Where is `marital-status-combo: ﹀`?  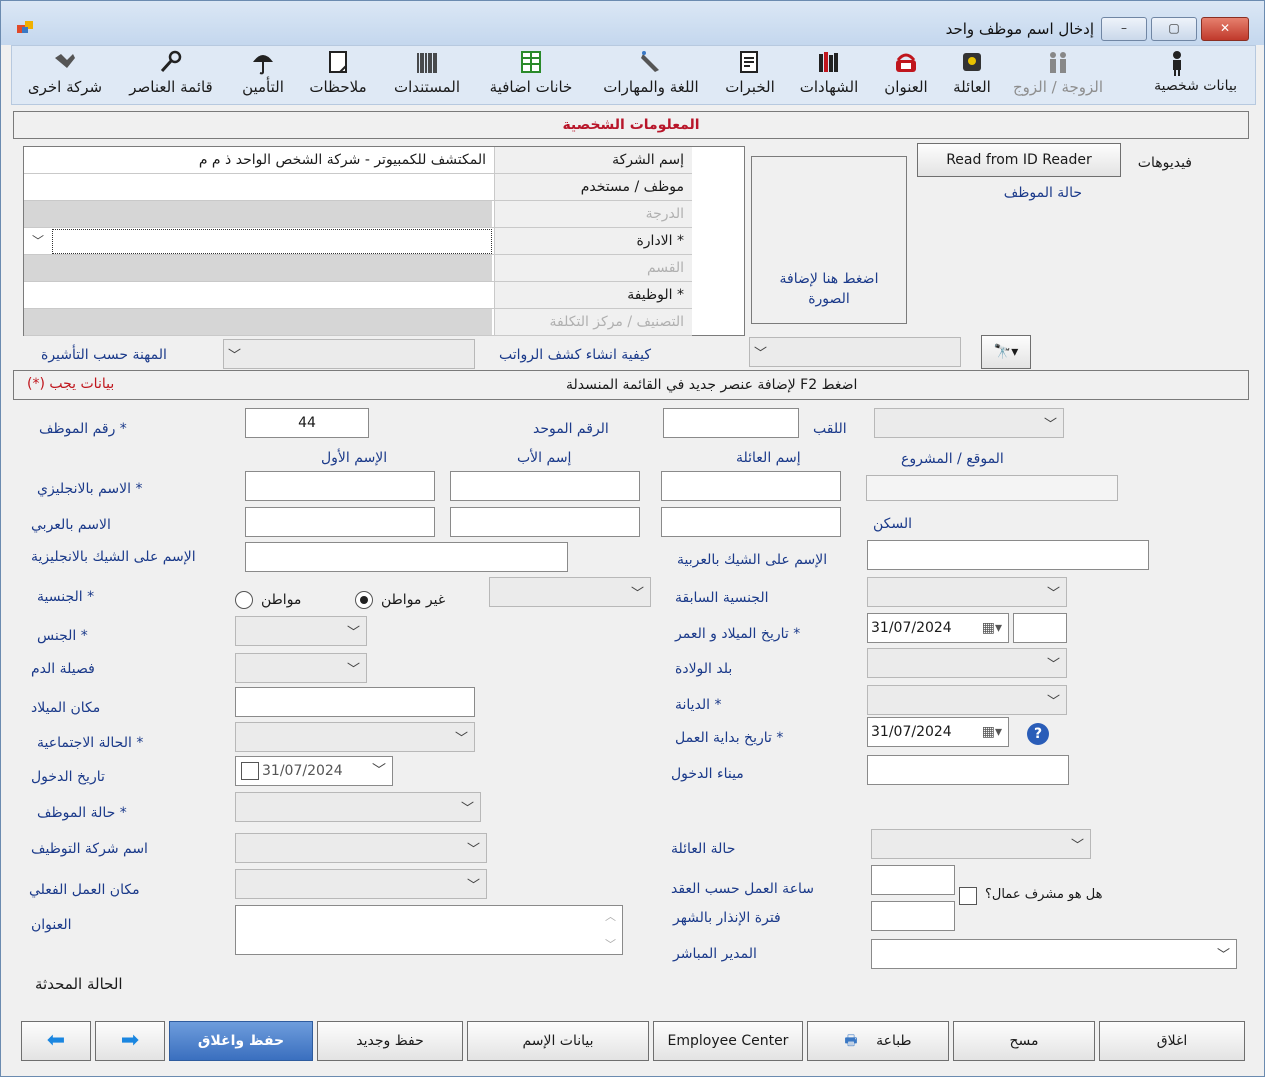 marital-status-combo: ﹀ is located at coordinates (355, 737).